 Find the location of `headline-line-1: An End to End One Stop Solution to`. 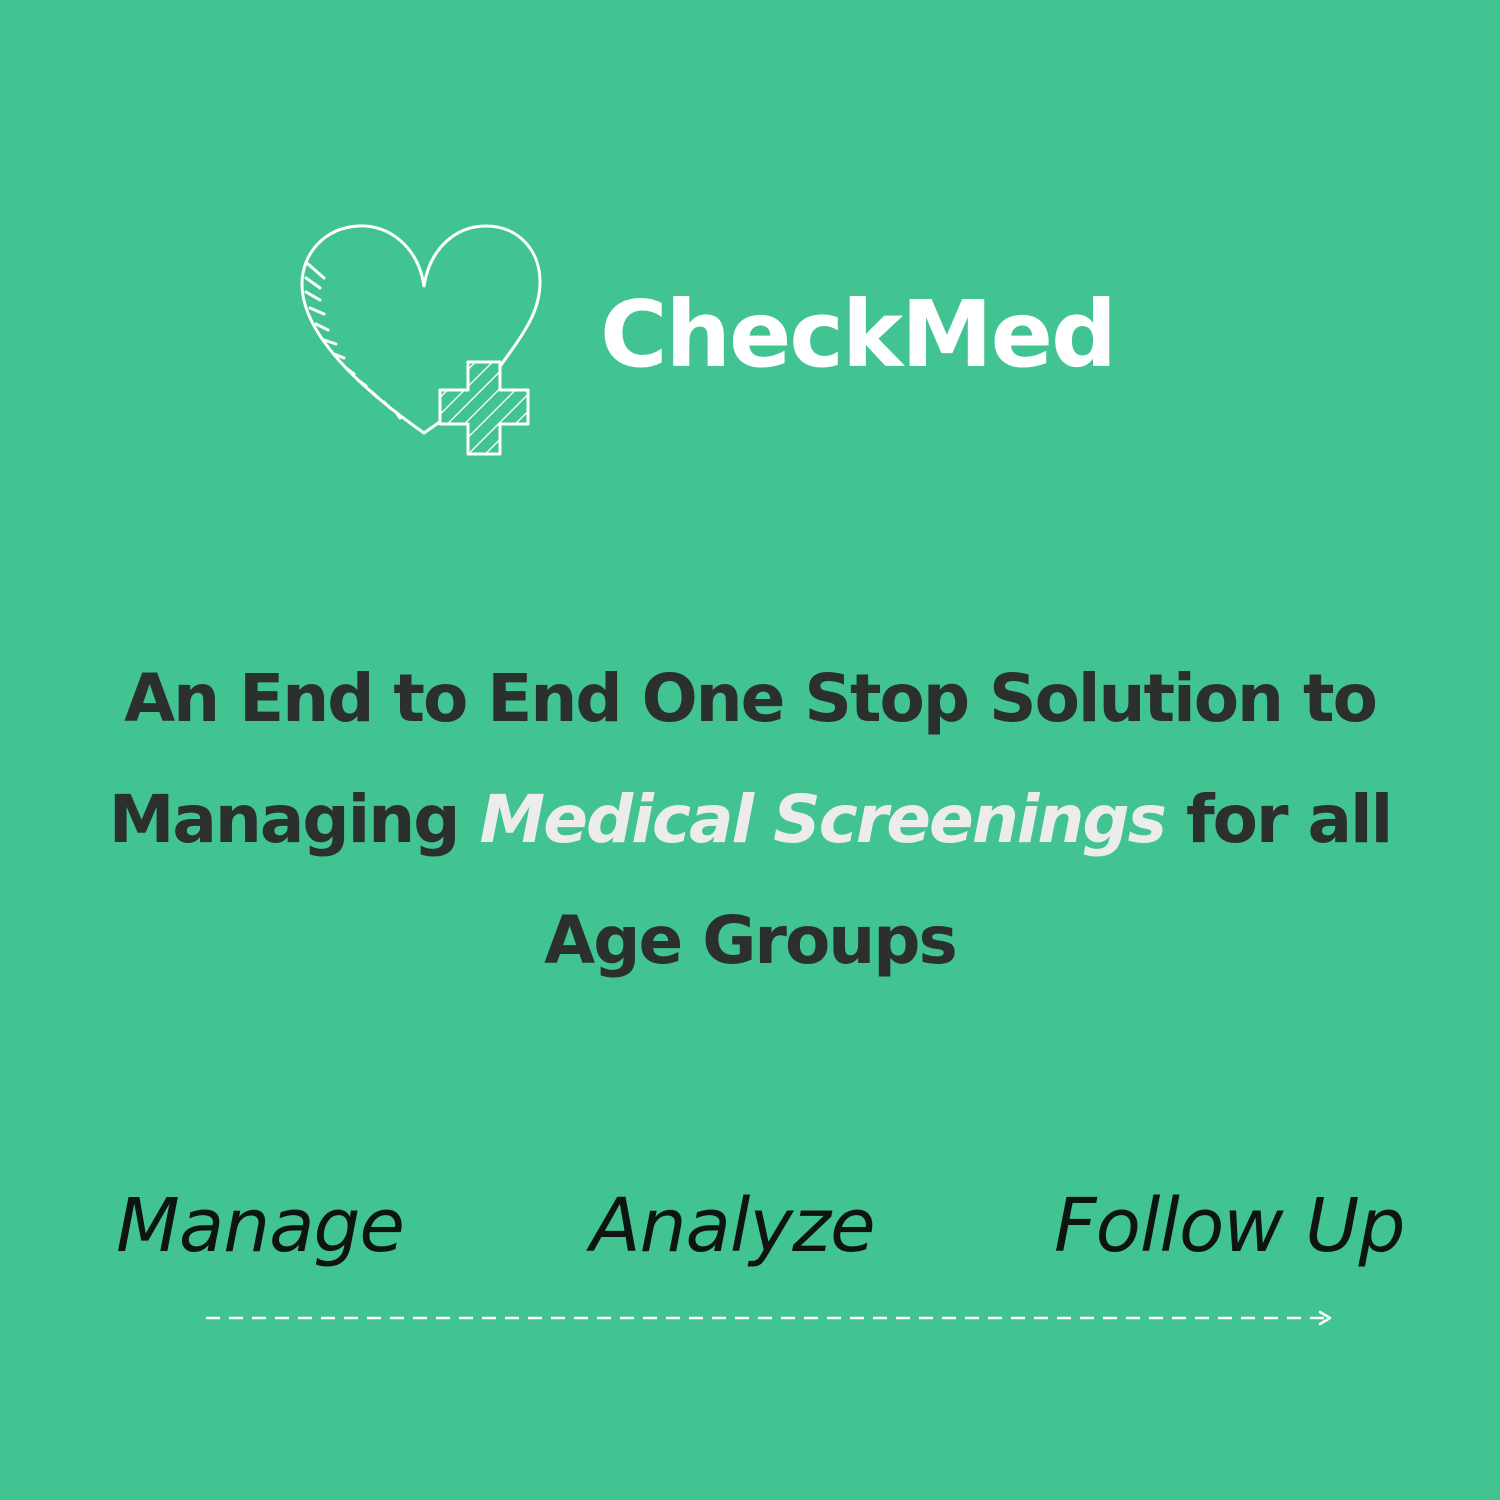

headline-line-1: An End to End One Stop Solution to is located at coordinates (751, 698).